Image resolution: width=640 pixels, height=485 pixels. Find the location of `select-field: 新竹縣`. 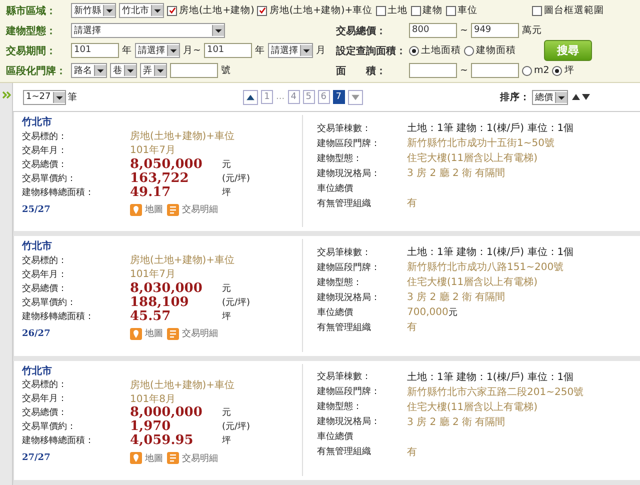

select-field: 新竹縣 is located at coordinates (93, 10).